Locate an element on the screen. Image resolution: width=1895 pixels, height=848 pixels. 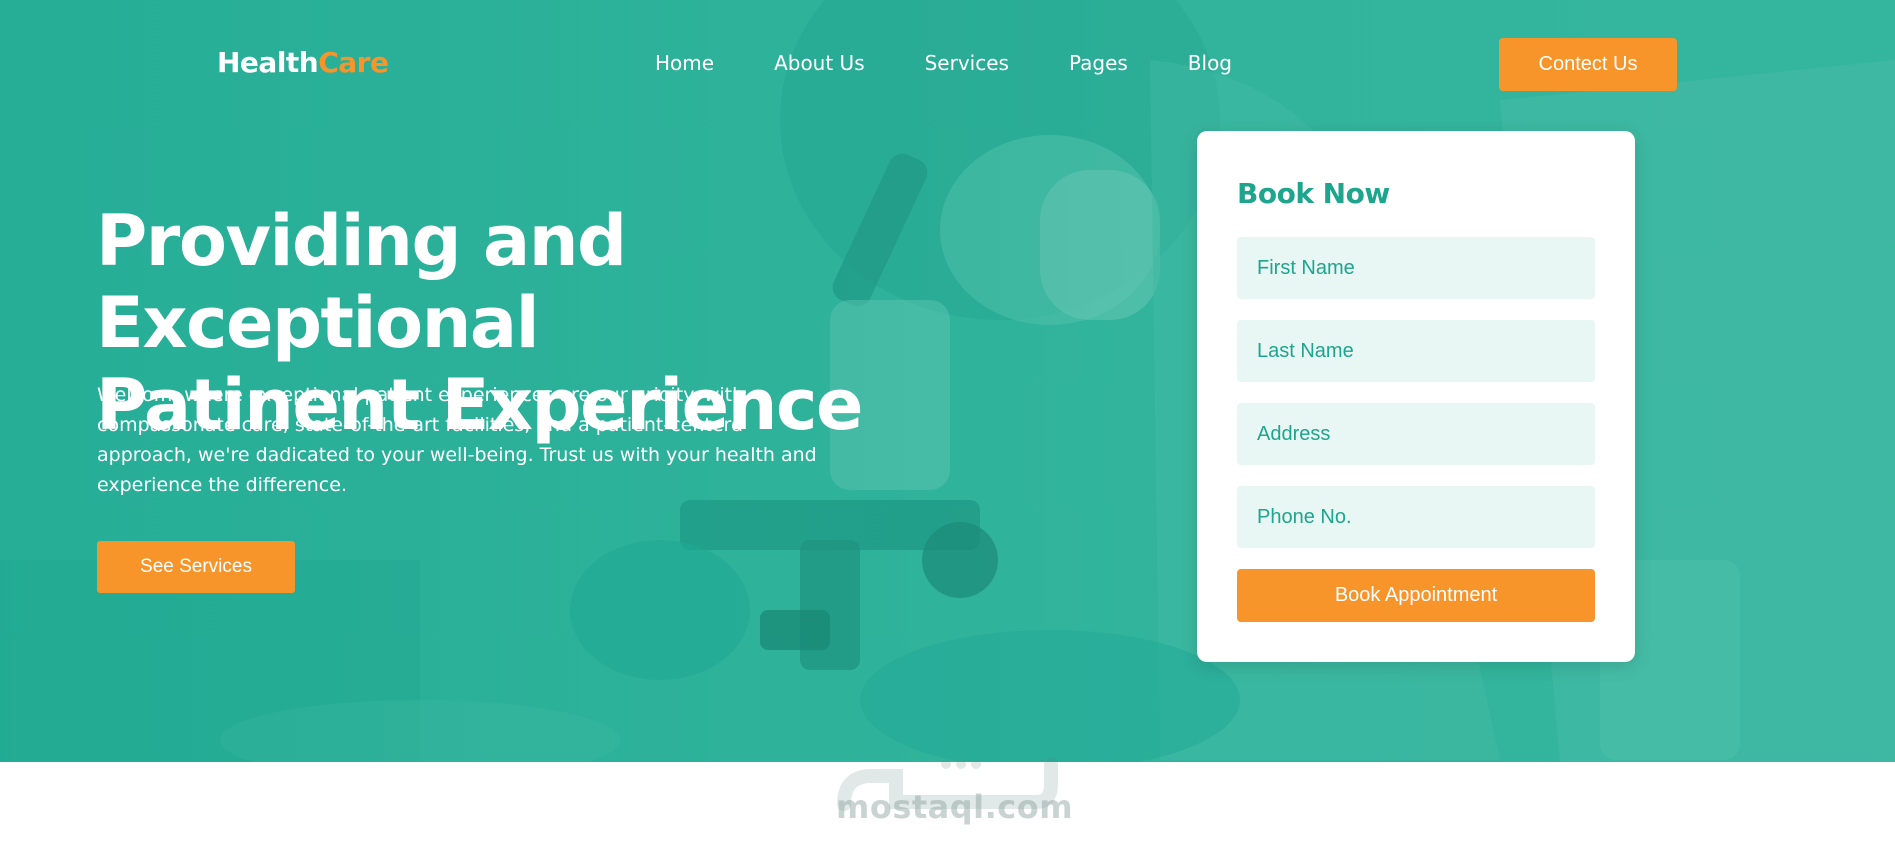
contact-us-button: Contect Us is located at coordinates (1588, 64).